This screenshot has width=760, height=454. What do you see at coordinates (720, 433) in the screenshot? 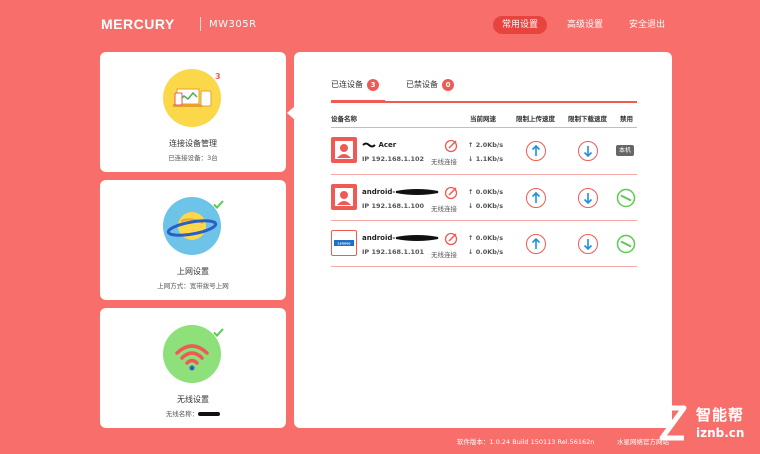
I see `watermark-url: iznb.cn` at bounding box center [720, 433].